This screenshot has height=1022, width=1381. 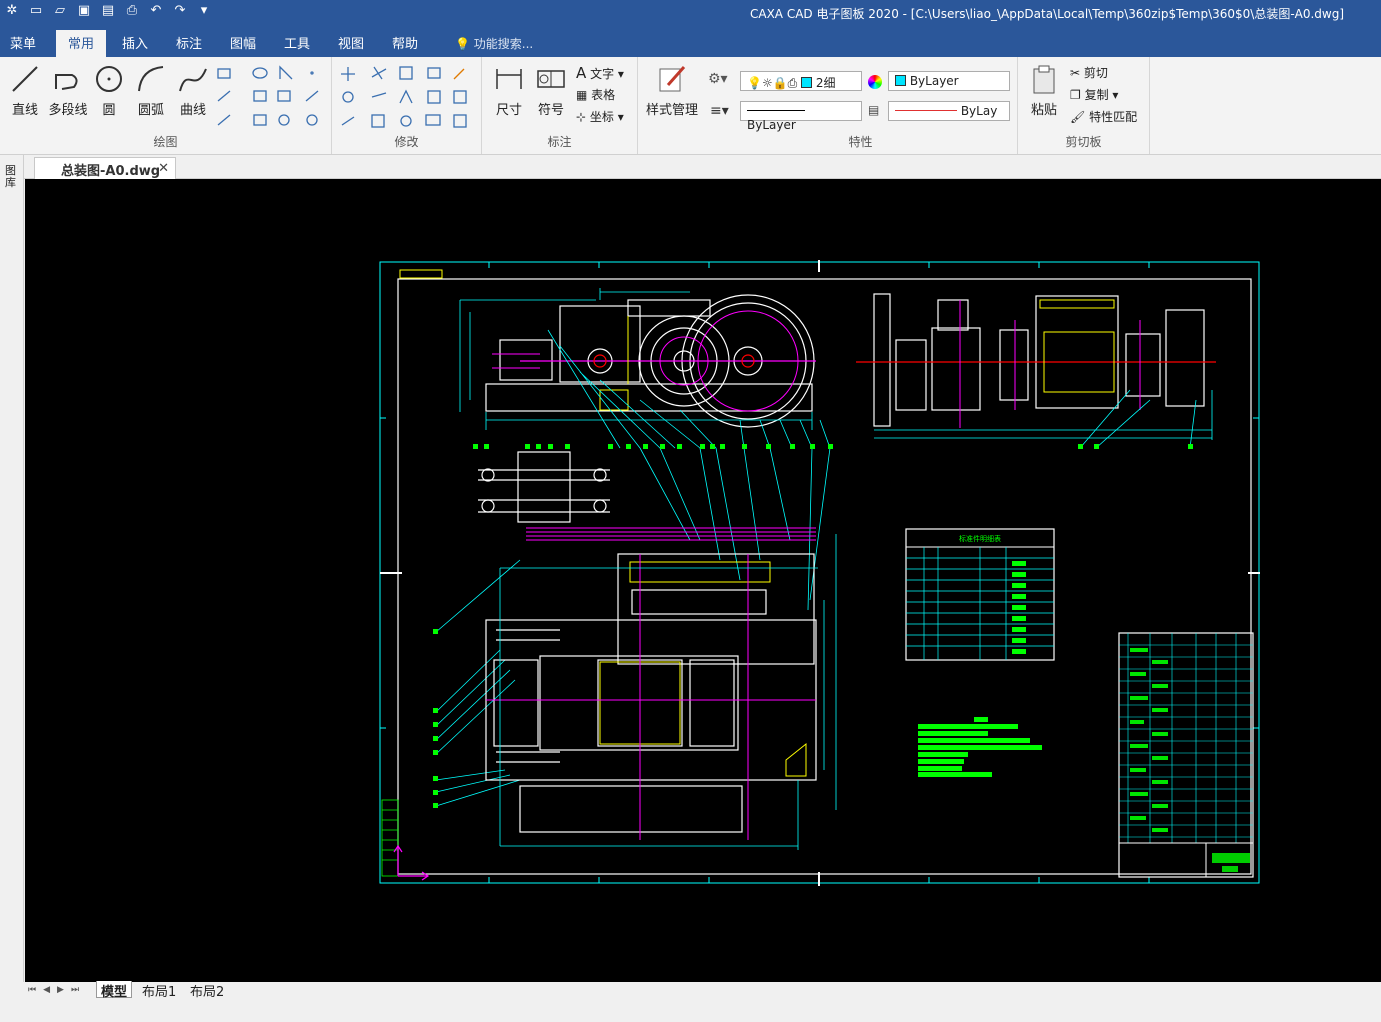 I want to click on tab-annotate: 标注, so click(x=189, y=42).